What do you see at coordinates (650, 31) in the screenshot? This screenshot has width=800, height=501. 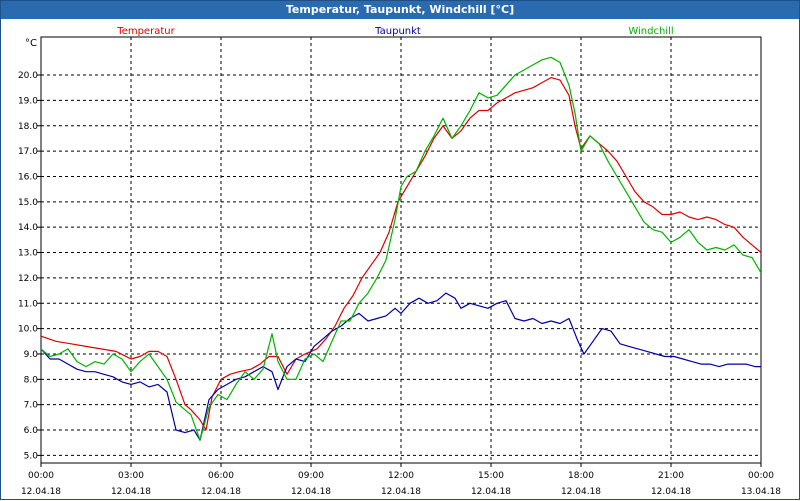 I see `legend-windchill: Windchill` at bounding box center [650, 31].